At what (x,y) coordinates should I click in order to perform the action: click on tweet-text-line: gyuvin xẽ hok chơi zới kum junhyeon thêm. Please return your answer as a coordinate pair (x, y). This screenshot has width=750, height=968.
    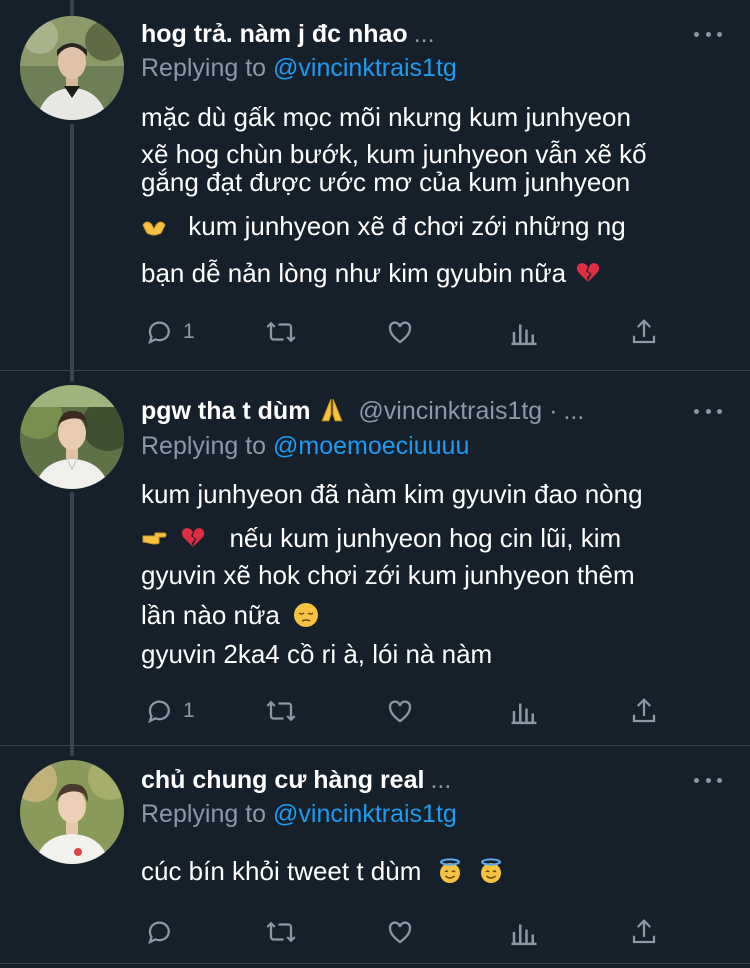
    Looking at the image, I should click on (388, 575).